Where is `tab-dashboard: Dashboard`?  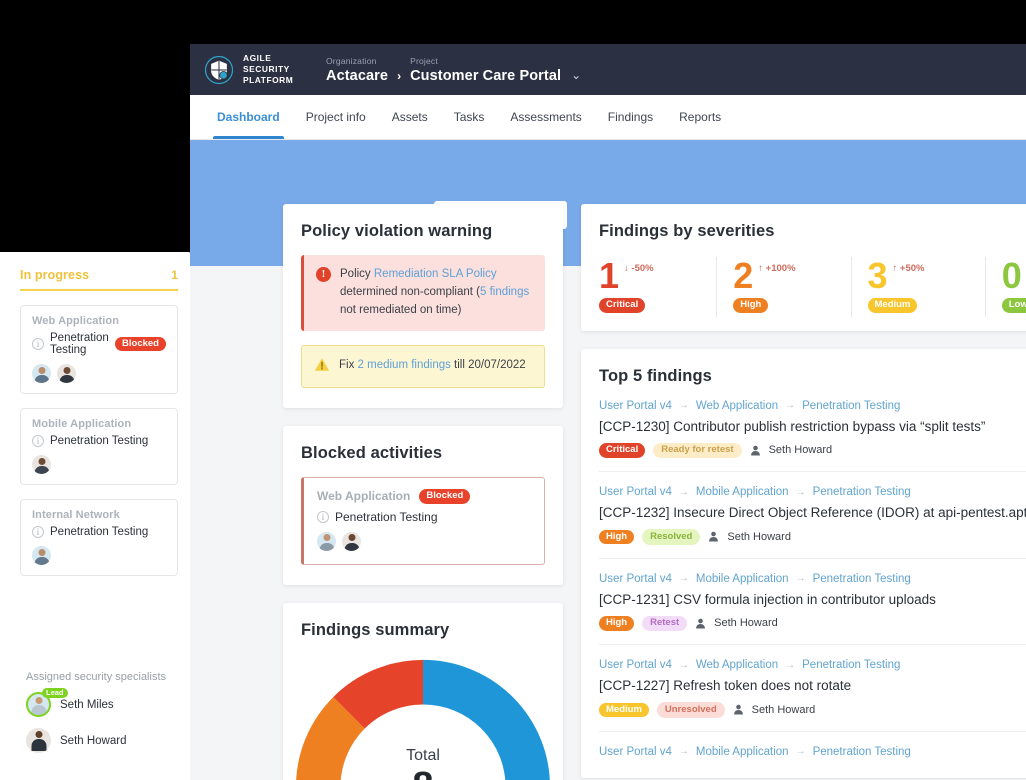
tab-dashboard: Dashboard is located at coordinates (248, 117).